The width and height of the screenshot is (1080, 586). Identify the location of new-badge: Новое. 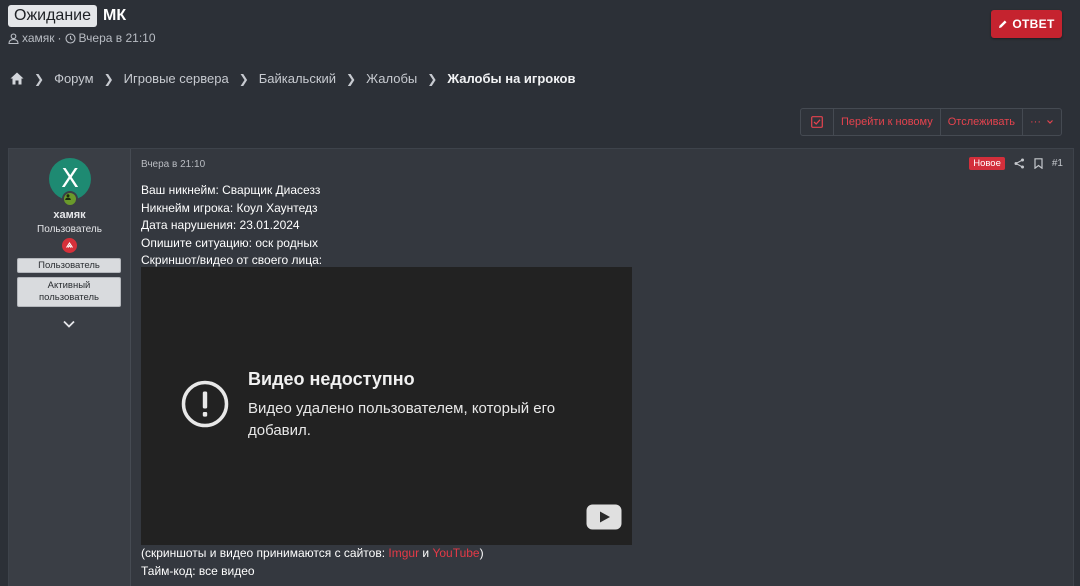
(987, 163).